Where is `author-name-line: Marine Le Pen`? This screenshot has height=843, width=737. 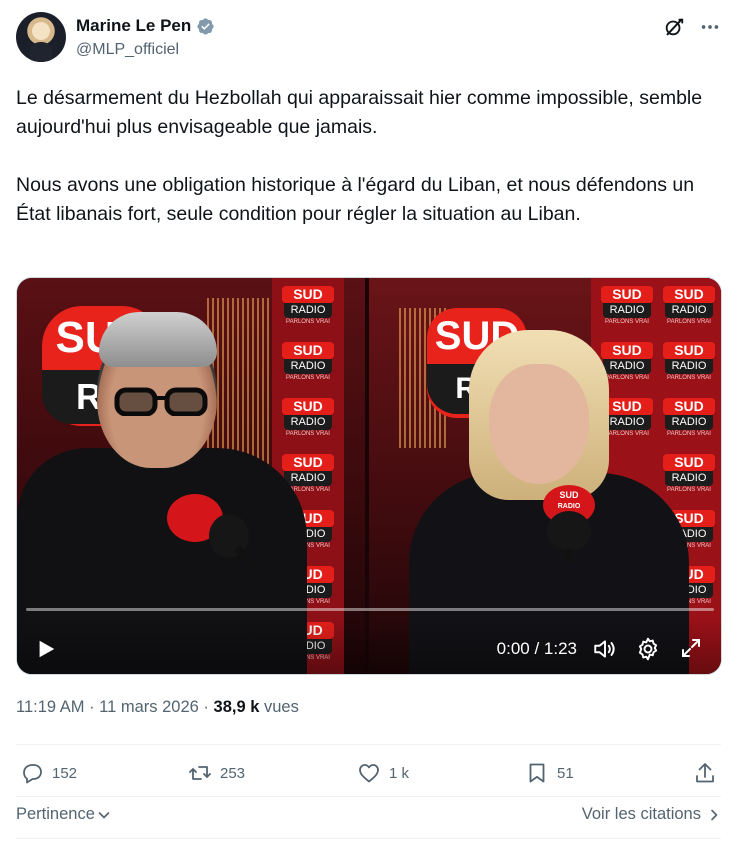
author-name-line: Marine Le Pen is located at coordinates (145, 26).